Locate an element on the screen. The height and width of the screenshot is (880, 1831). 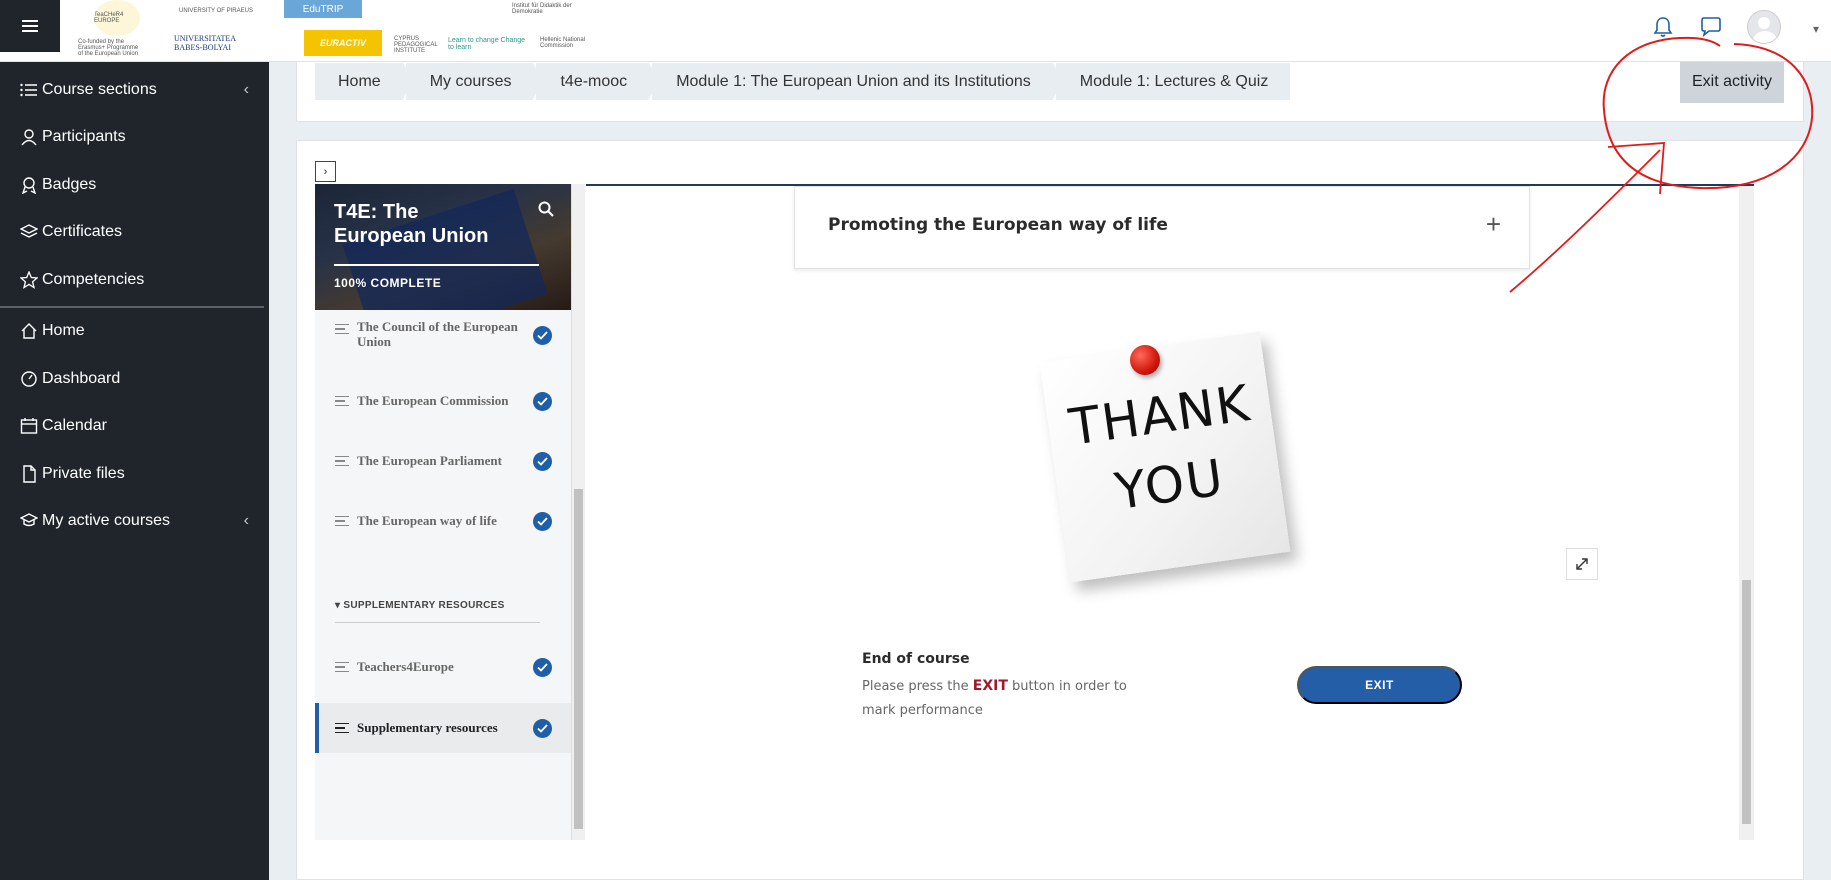
toc-section-heading: ▾ SUPPLEMENTARY RESOURCES is located at coordinates (420, 605).